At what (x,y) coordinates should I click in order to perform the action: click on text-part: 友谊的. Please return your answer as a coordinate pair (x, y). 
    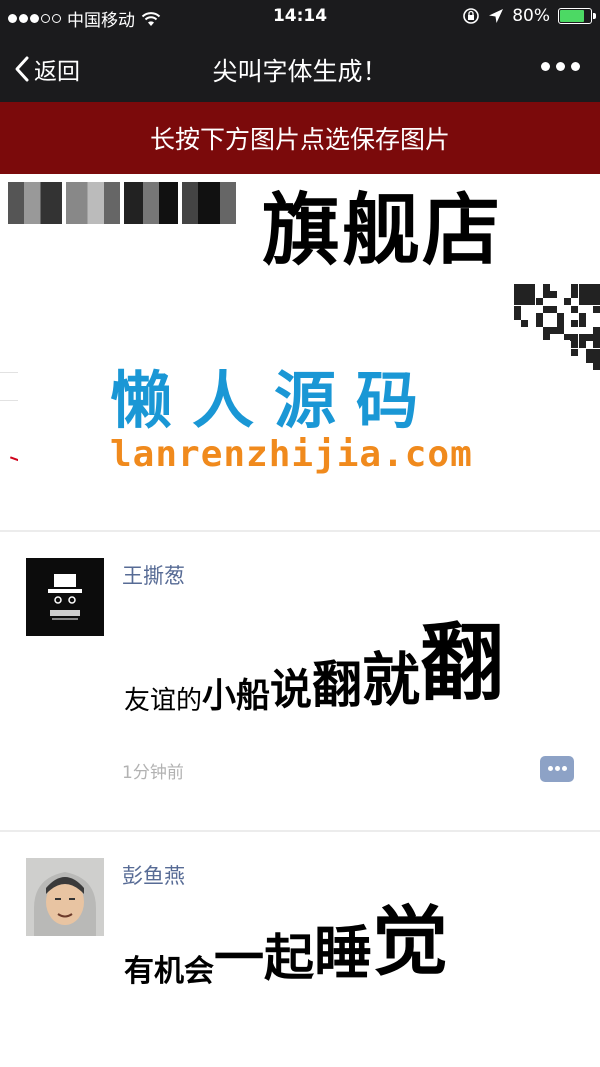
    Looking at the image, I should click on (163, 701).